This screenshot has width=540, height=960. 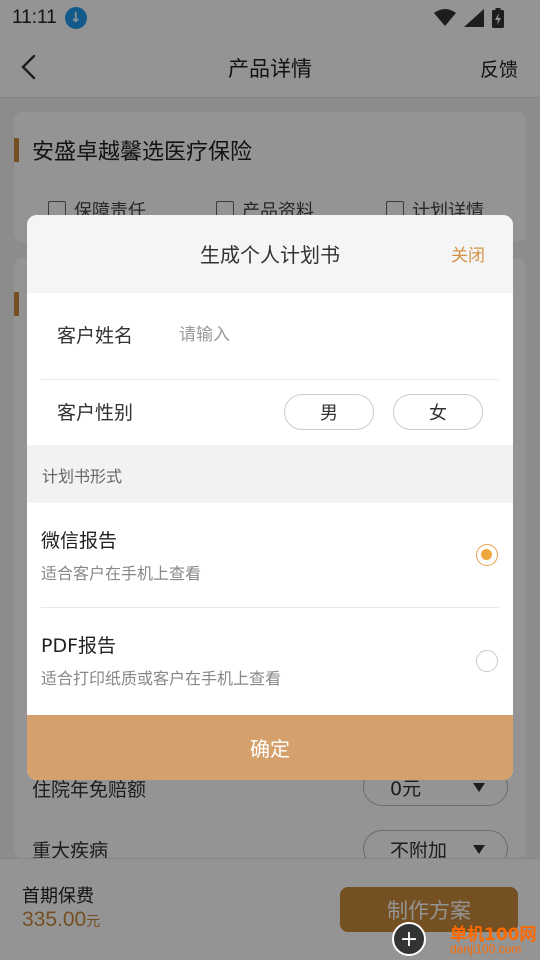 What do you see at coordinates (121, 573) in the screenshot?
I see `wechat-report-desc: 适合客户在手机上查看` at bounding box center [121, 573].